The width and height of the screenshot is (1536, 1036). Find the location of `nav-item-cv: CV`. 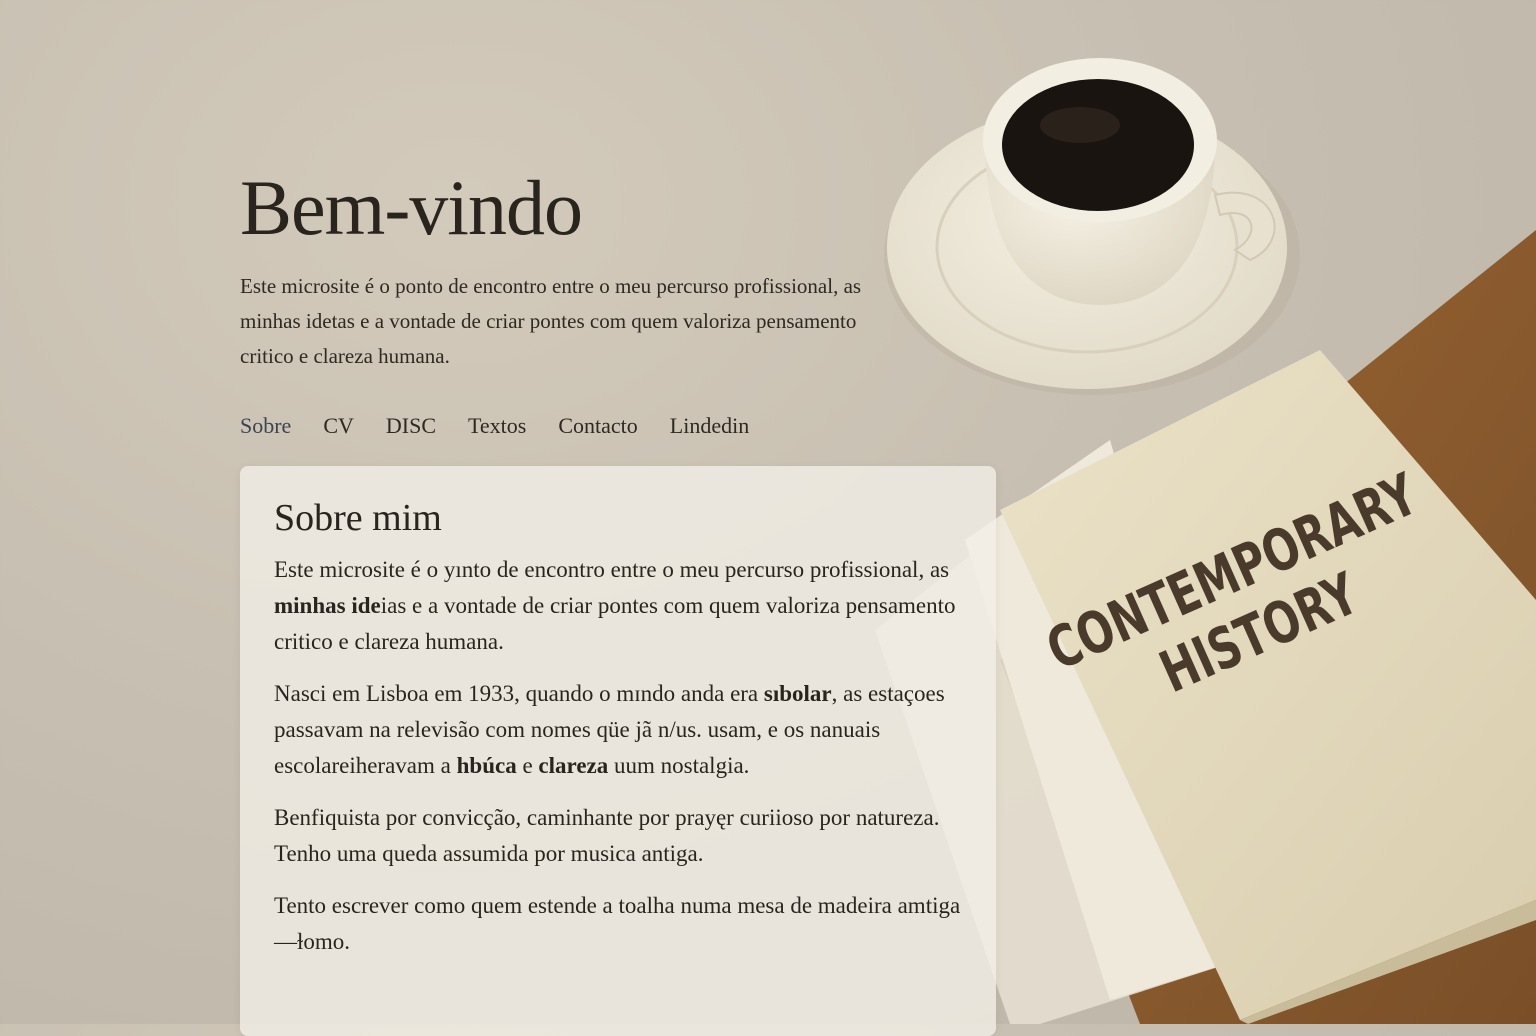

nav-item-cv: CV is located at coordinates (338, 426).